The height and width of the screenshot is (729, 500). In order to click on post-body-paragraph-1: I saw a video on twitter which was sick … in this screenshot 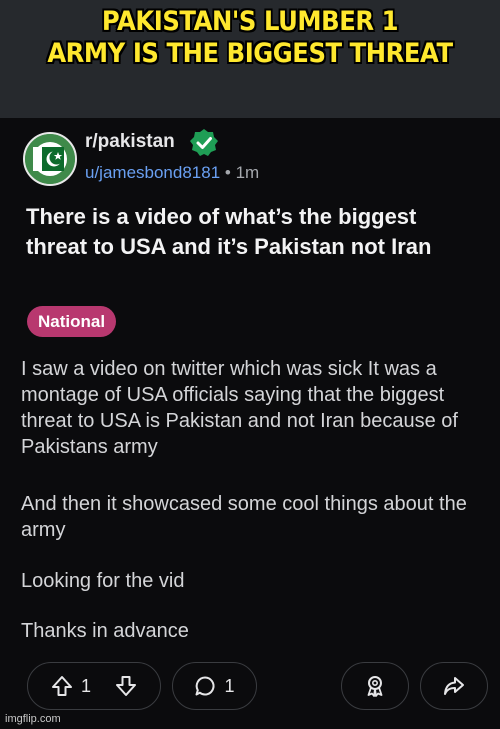, I will do `click(239, 408)`.